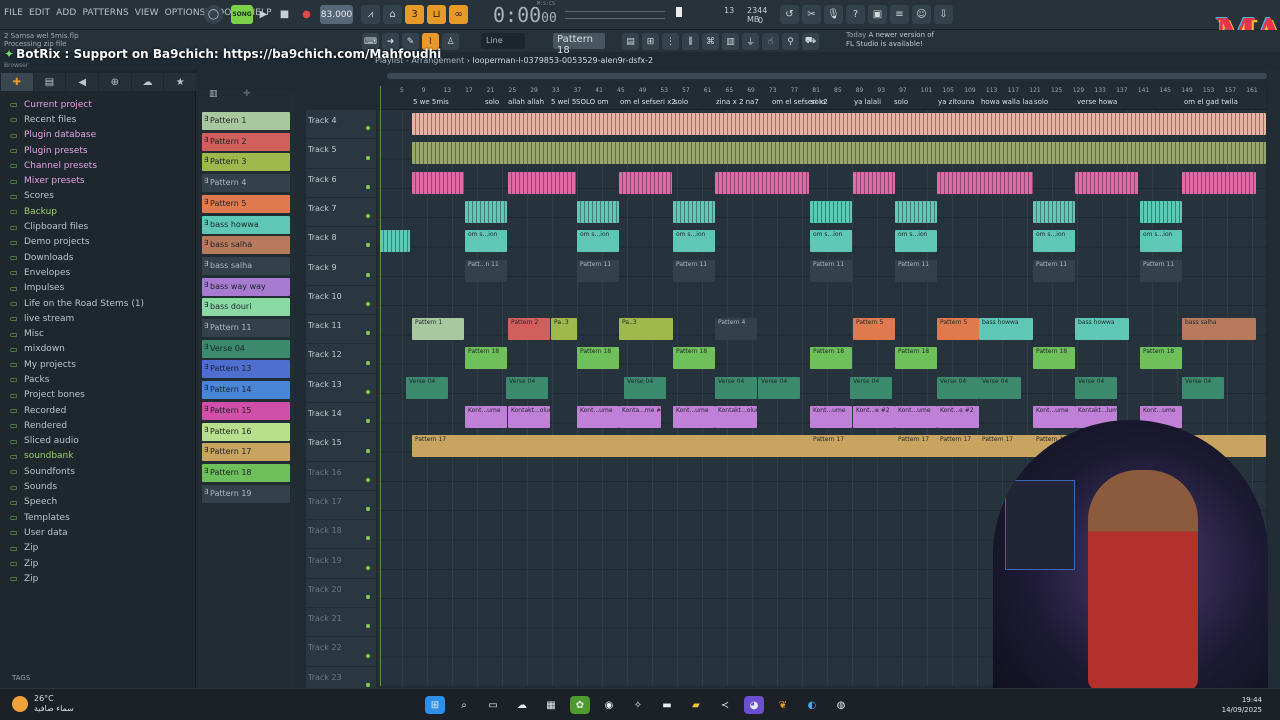 The image size is (1280, 720). I want to click on browser-item: ▭ My projects, so click(77, 364).